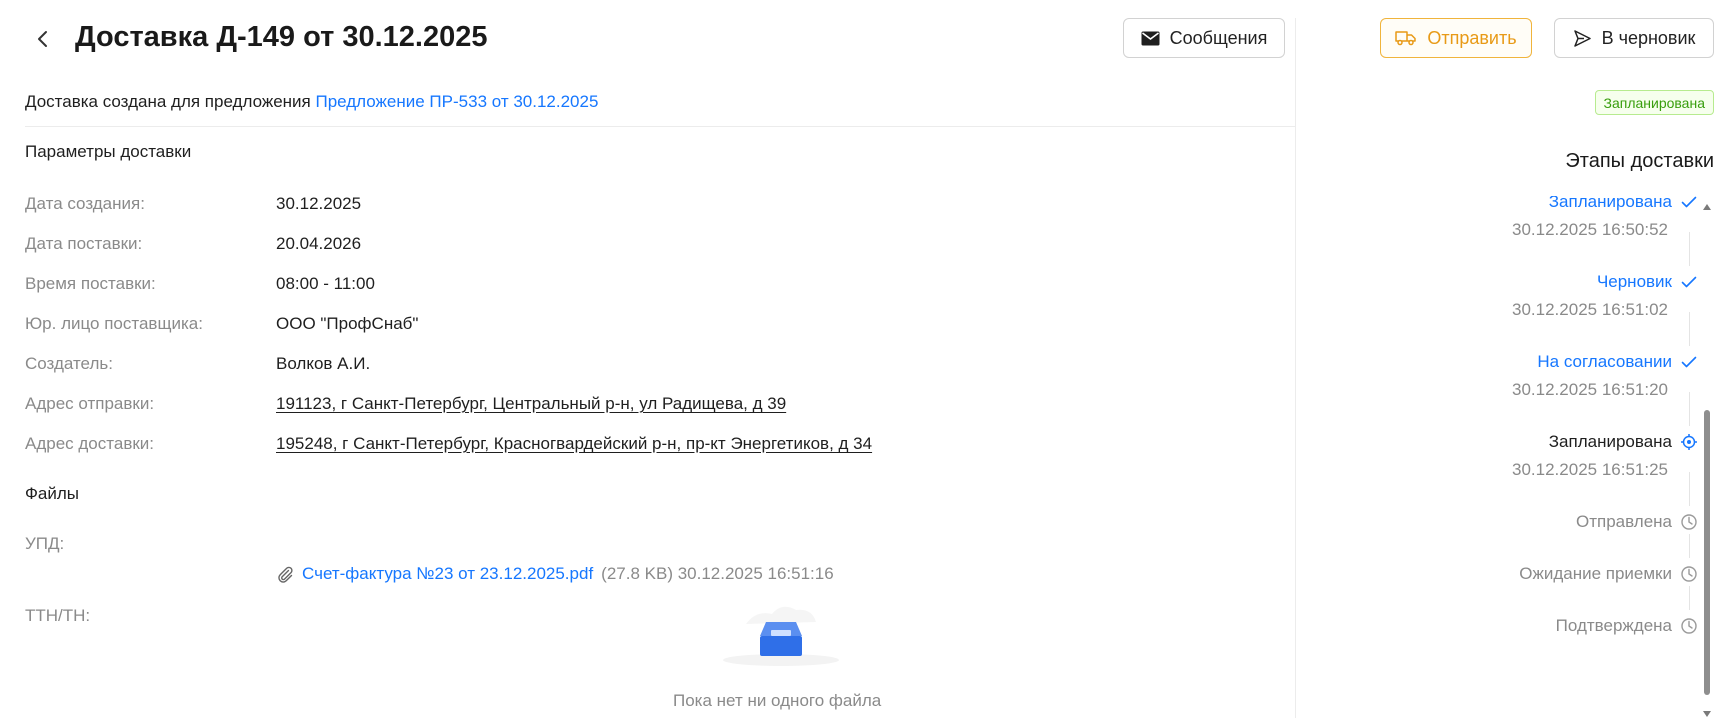 The height and width of the screenshot is (721, 1720). I want to click on step-item: На согласовании 30.12.2025 16:51:20, so click(1510, 375).